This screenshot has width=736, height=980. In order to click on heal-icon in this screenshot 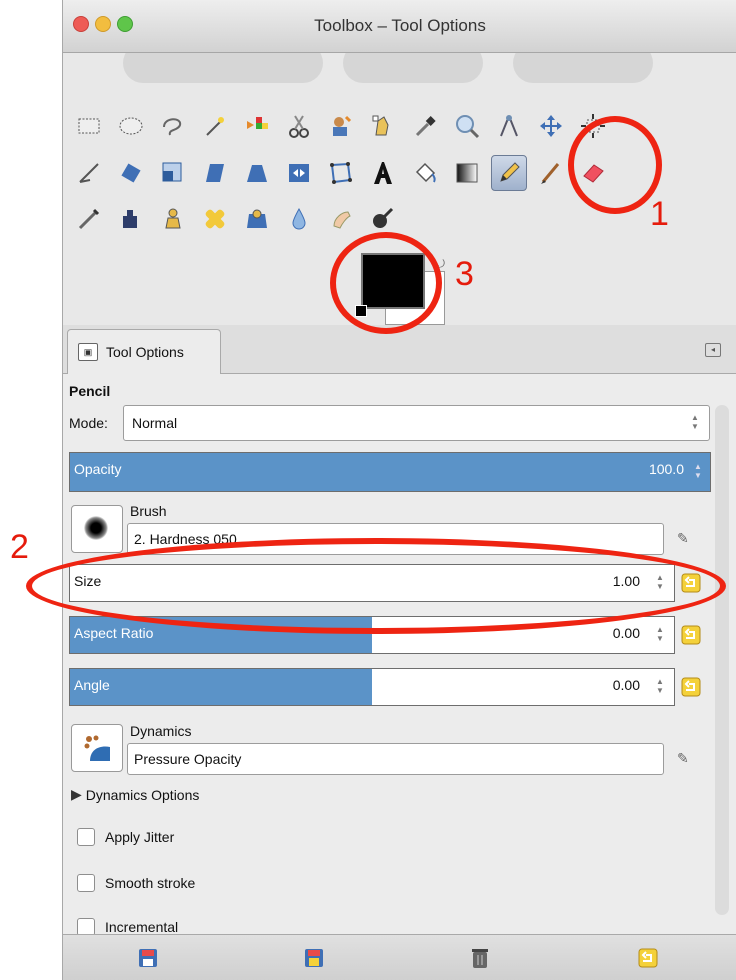, I will do `click(215, 219)`.